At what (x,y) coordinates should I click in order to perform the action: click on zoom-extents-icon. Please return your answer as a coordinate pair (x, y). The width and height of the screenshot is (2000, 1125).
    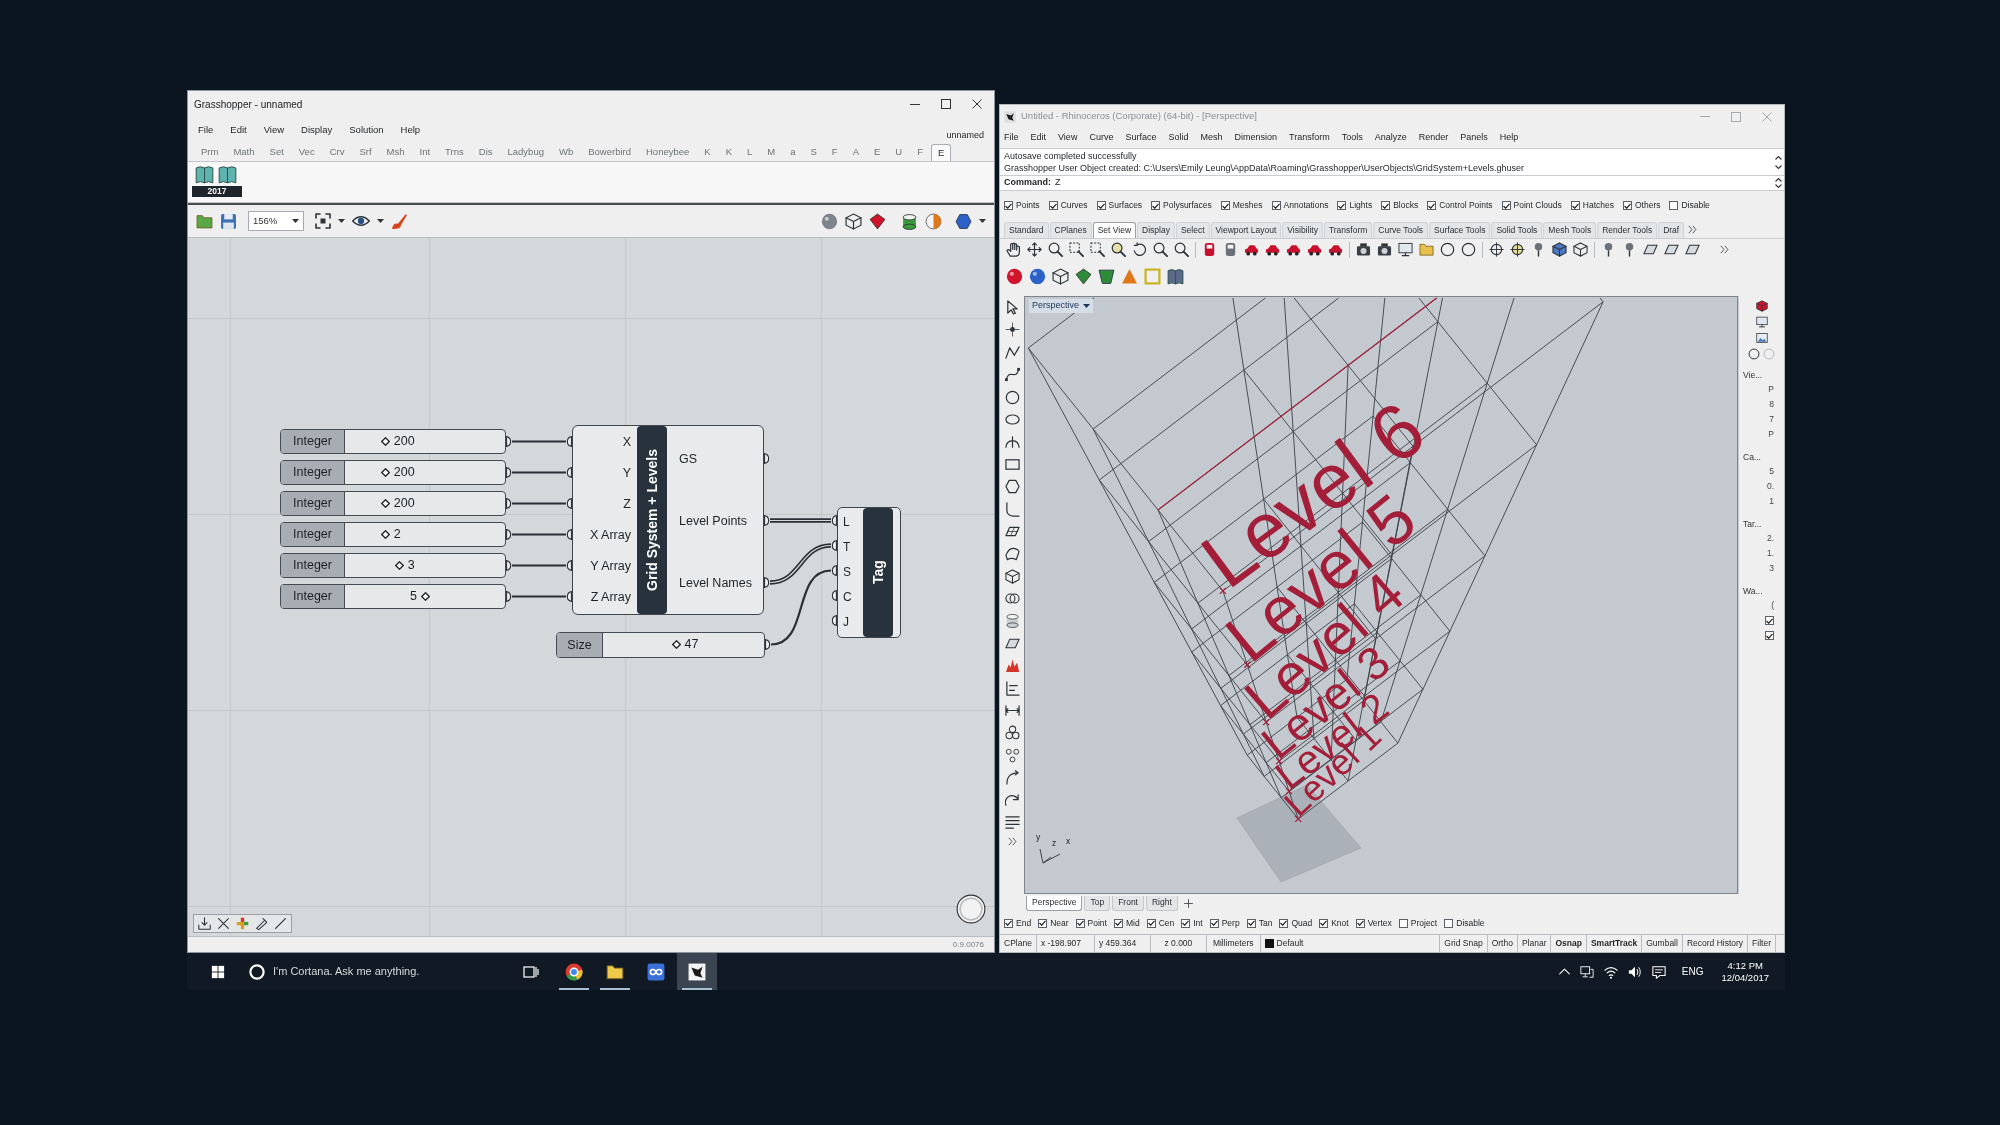
    Looking at the image, I should click on (323, 221).